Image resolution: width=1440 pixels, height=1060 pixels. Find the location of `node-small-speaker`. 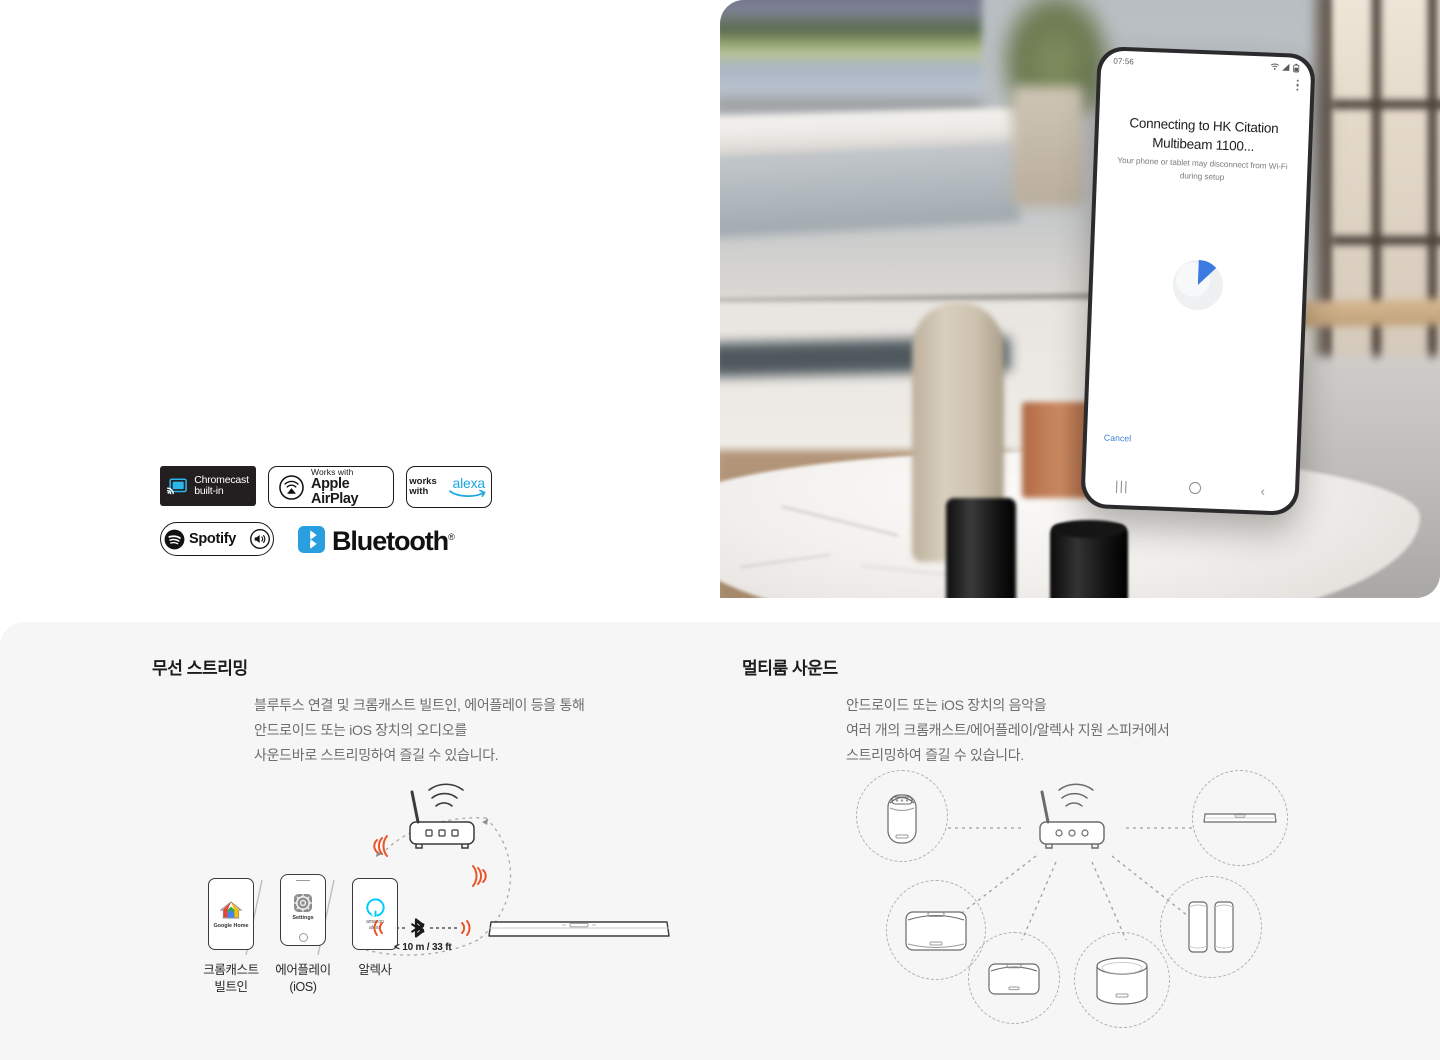

node-small-speaker is located at coordinates (1014, 978).